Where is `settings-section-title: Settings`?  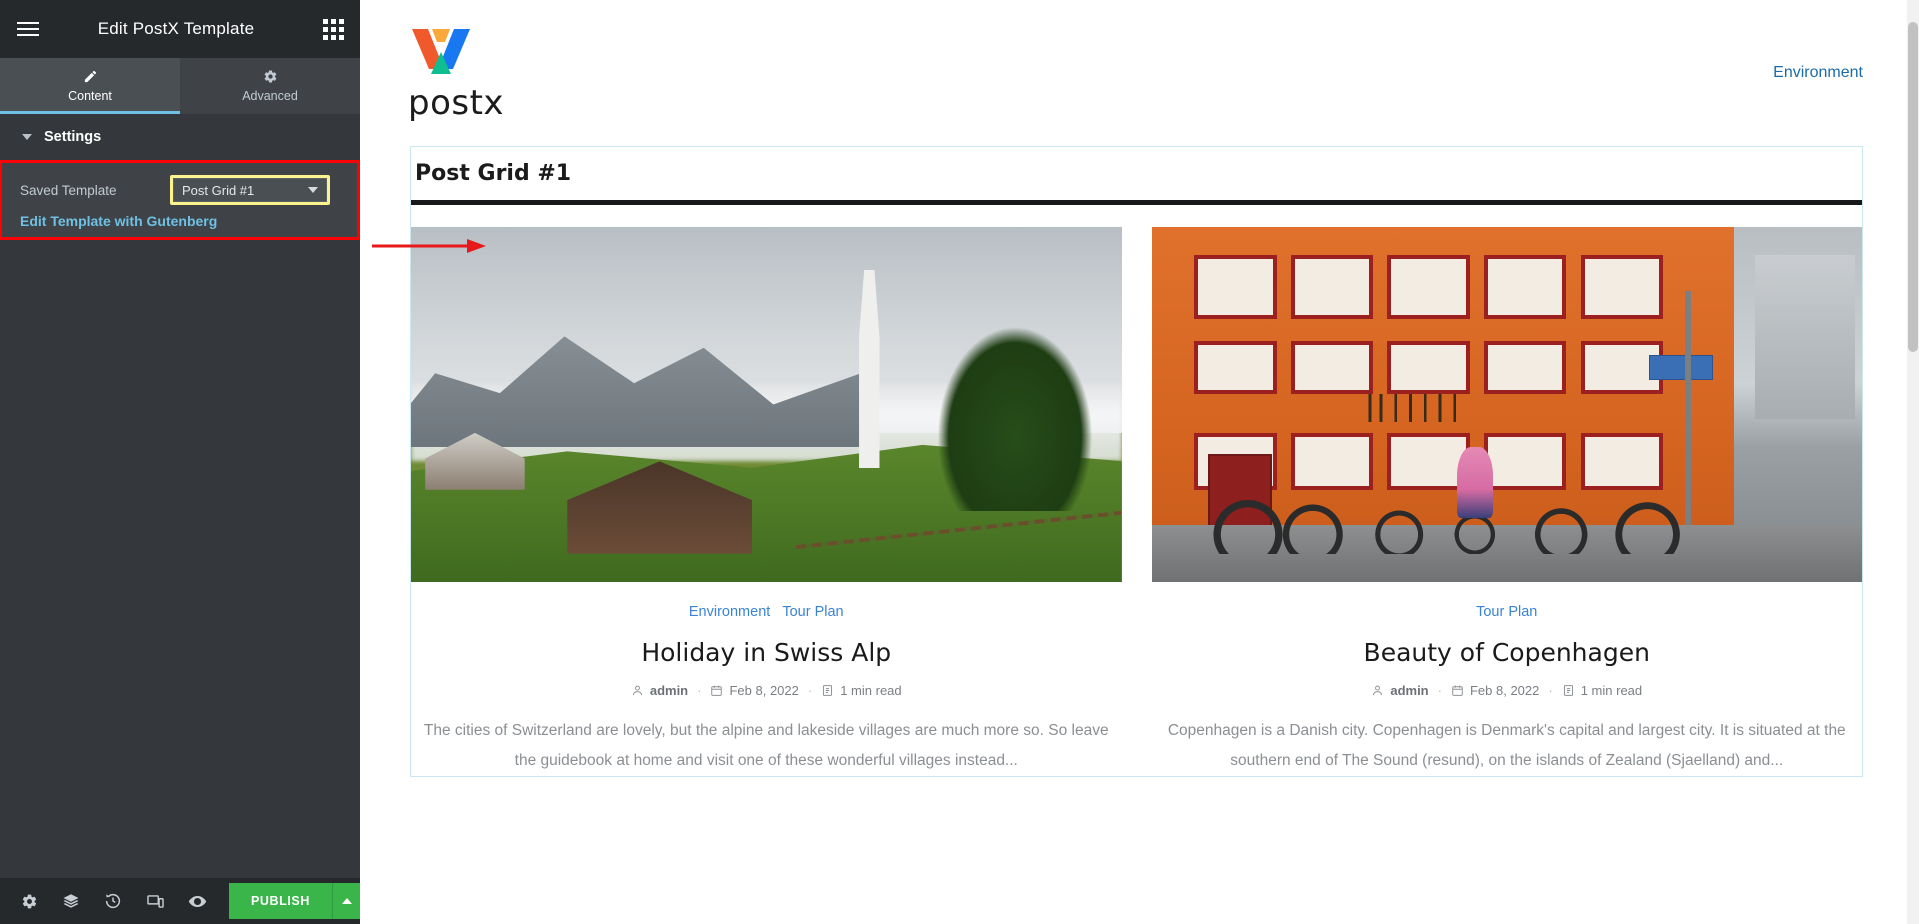 settings-section-title: Settings is located at coordinates (73, 137).